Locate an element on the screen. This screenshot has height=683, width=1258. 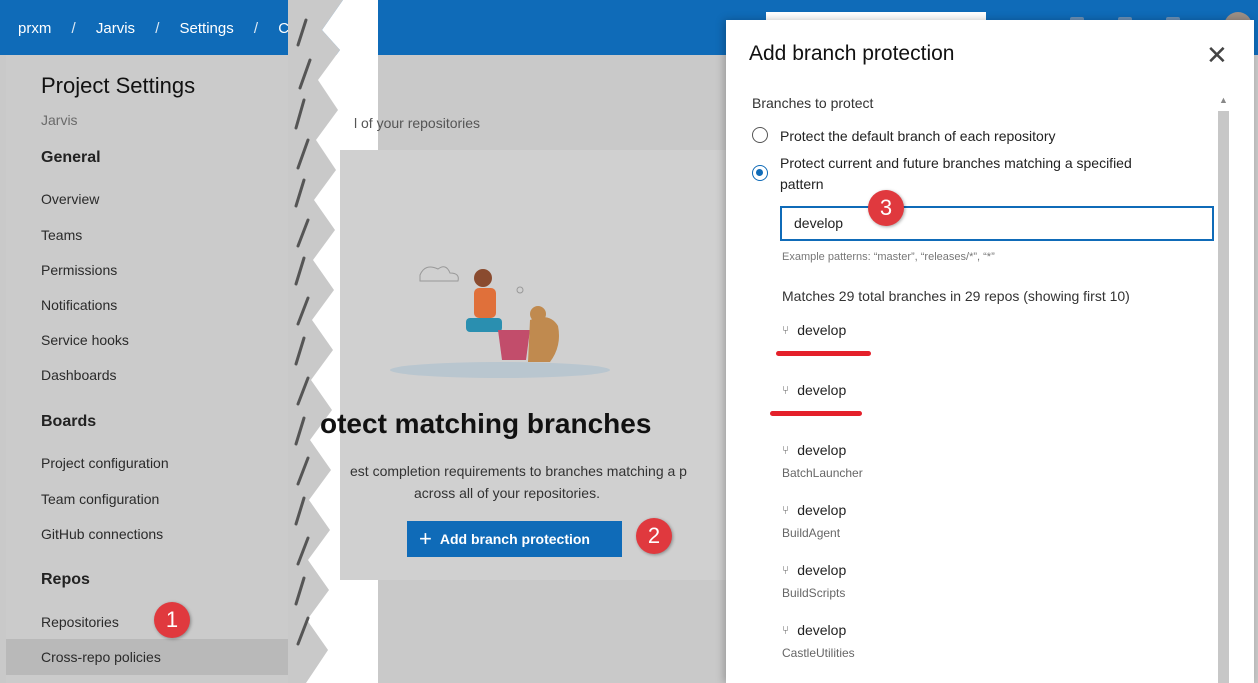
close-icon: ✕ is located at coordinates (1217, 55).